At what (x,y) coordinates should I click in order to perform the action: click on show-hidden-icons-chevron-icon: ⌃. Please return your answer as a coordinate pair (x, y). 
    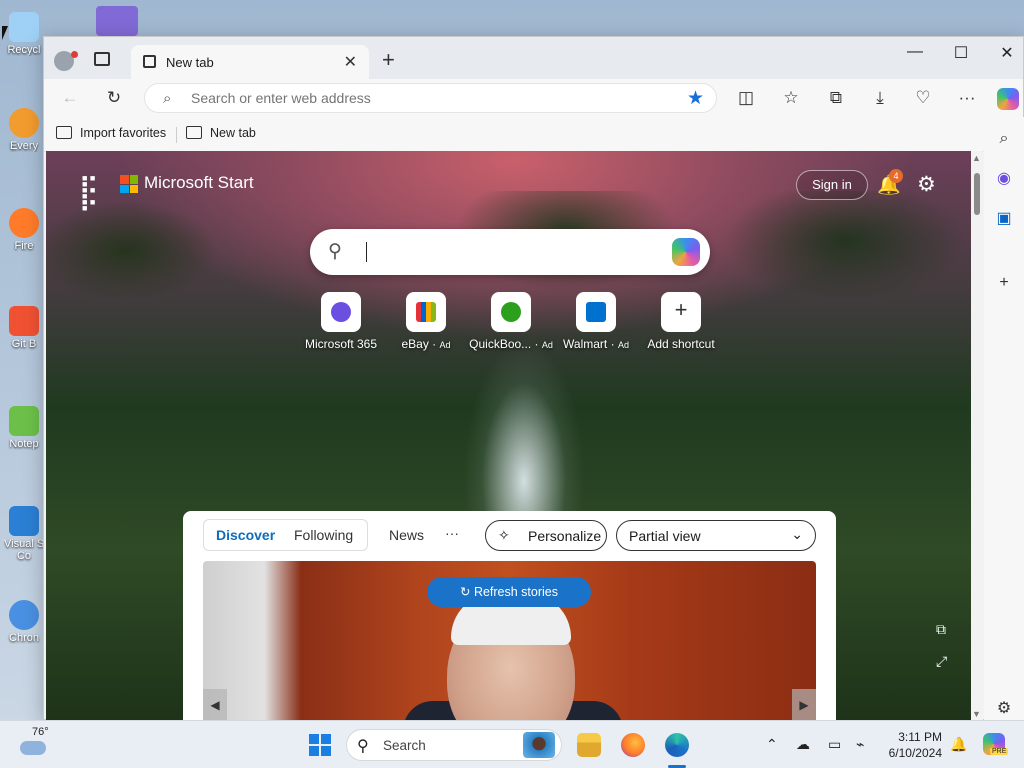
    Looking at the image, I should click on (772, 744).